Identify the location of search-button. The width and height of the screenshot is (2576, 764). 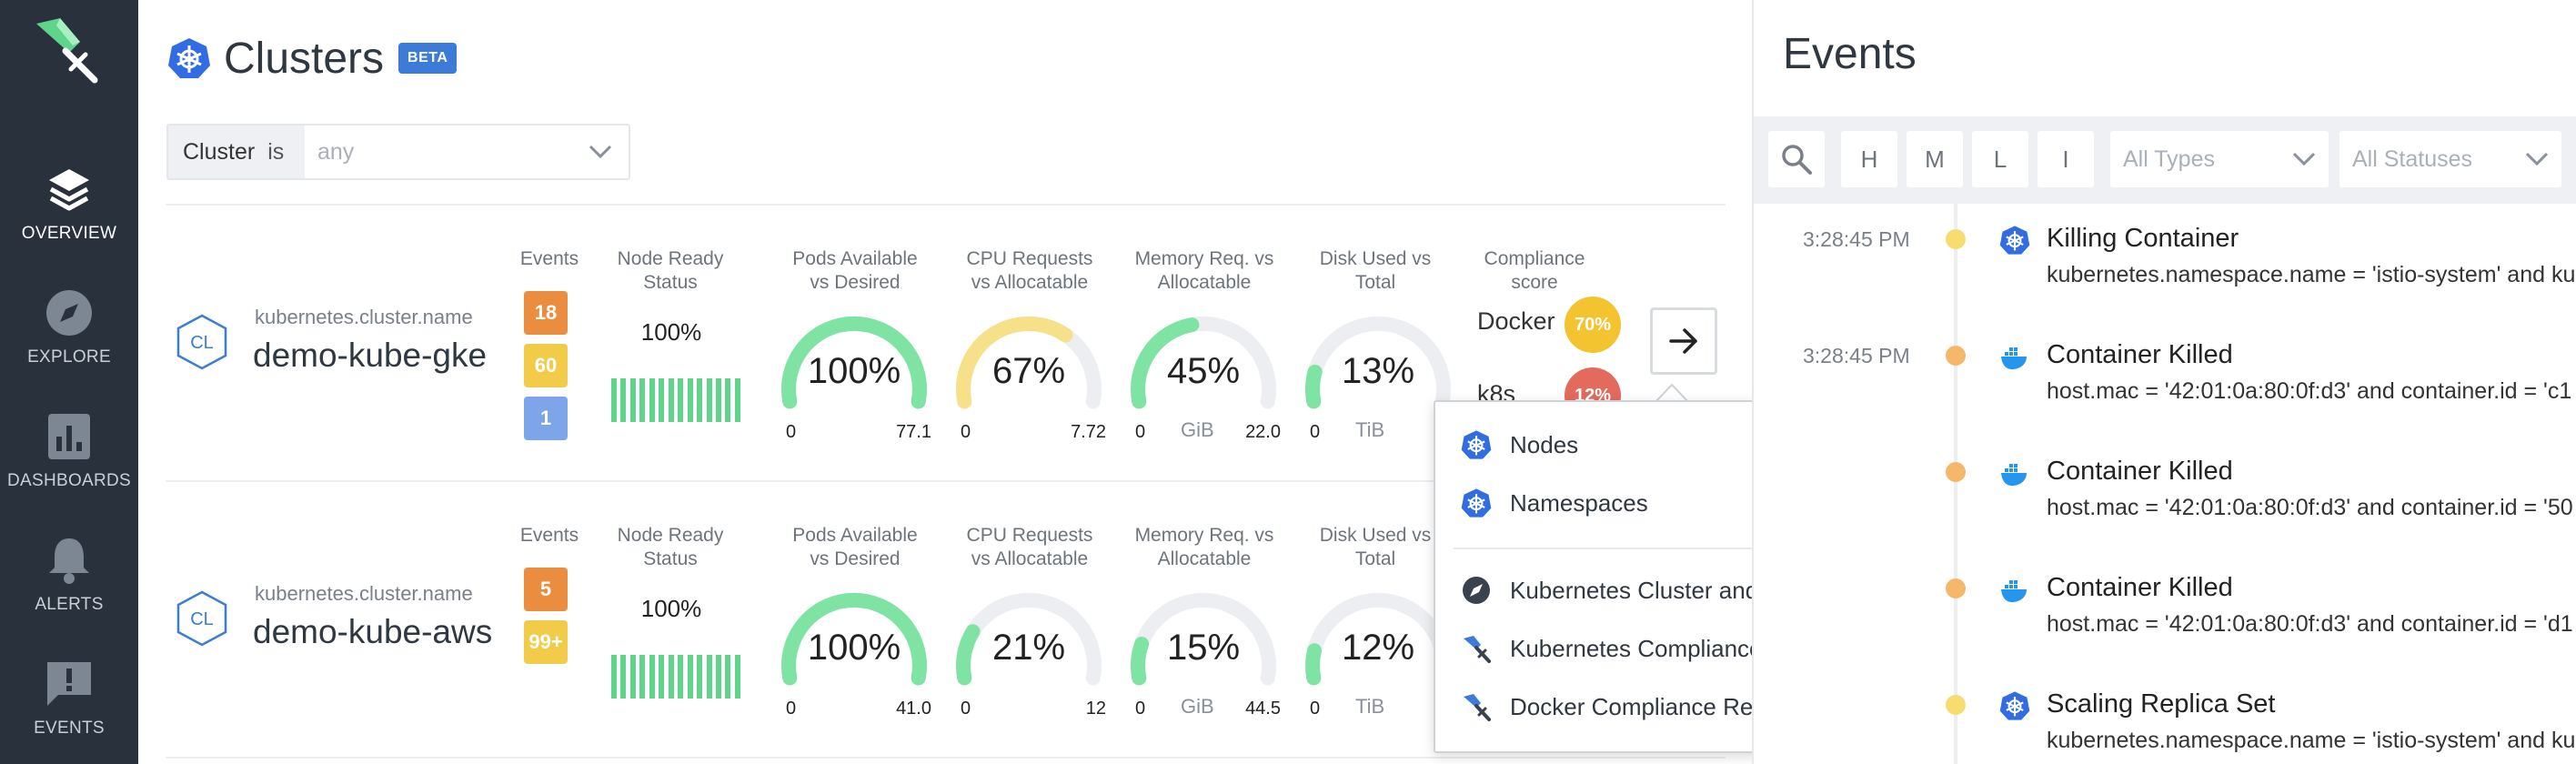
(1796, 159).